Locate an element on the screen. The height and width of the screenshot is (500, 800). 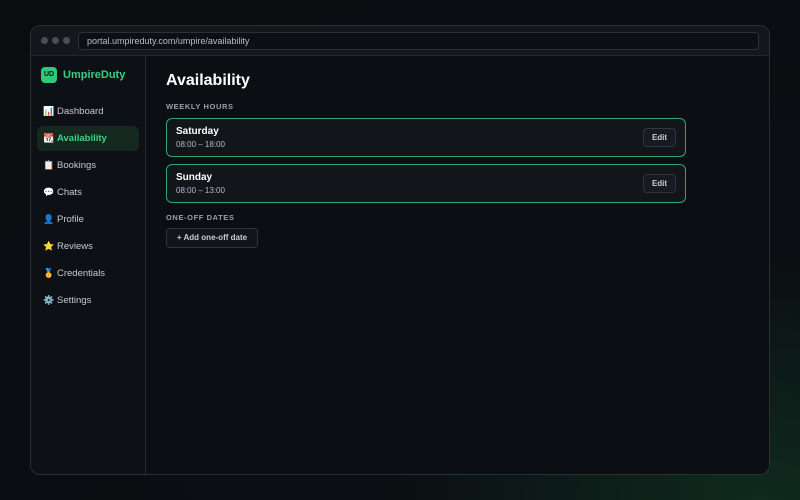
sidebar-item-label: Bookings is located at coordinates (77, 165).